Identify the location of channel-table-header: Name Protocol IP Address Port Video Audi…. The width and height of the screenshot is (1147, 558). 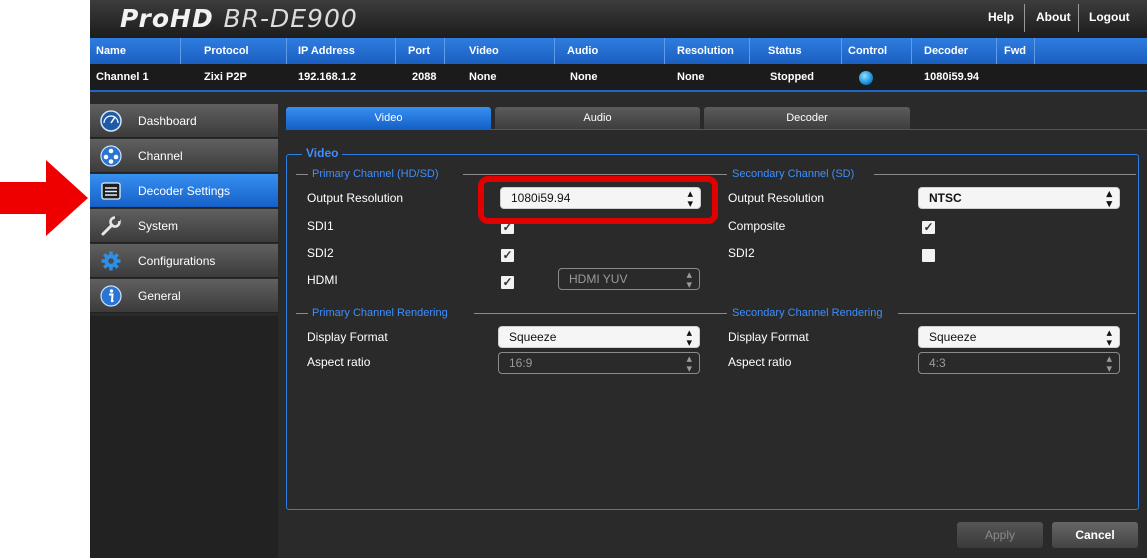
(618, 51).